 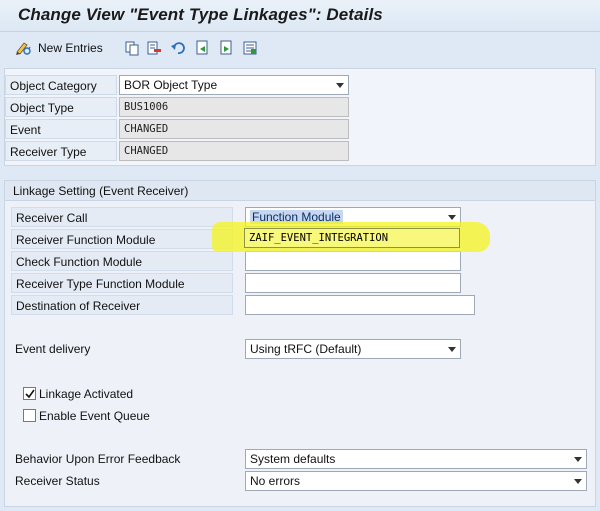 What do you see at coordinates (300, 191) in the screenshot?
I see `group-title: Linkage Setting (Event Receiver)` at bounding box center [300, 191].